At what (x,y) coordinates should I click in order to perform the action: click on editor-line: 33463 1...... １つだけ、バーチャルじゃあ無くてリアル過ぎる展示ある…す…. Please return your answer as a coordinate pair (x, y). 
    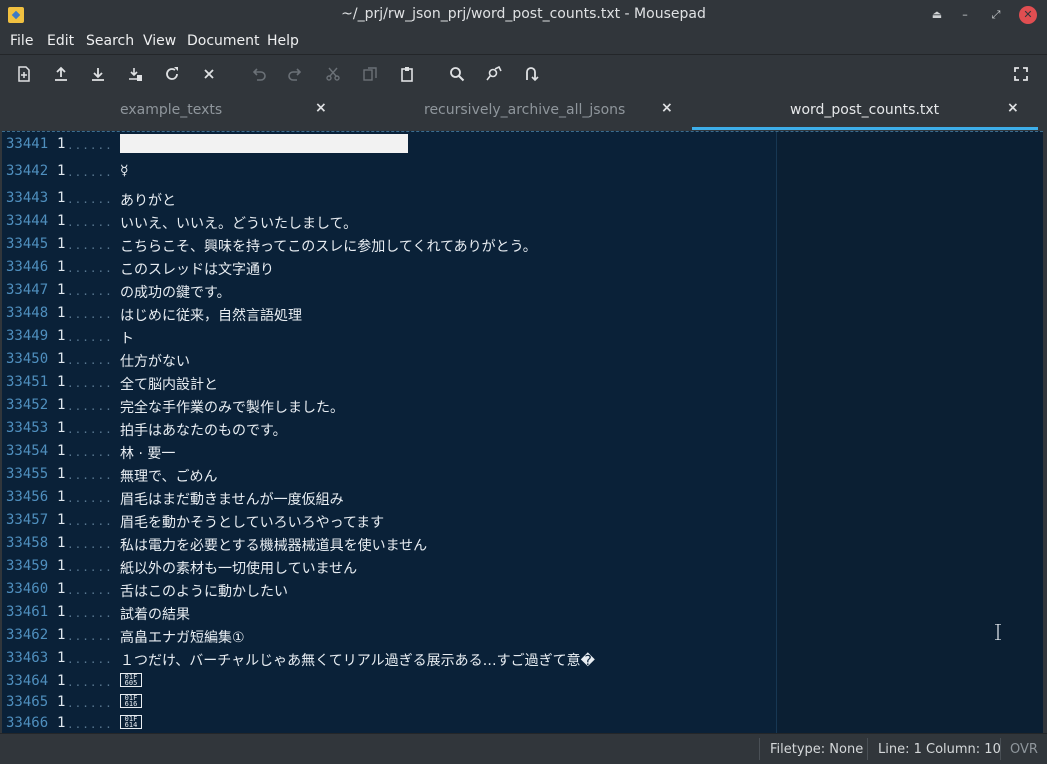
    Looking at the image, I should click on (389, 661).